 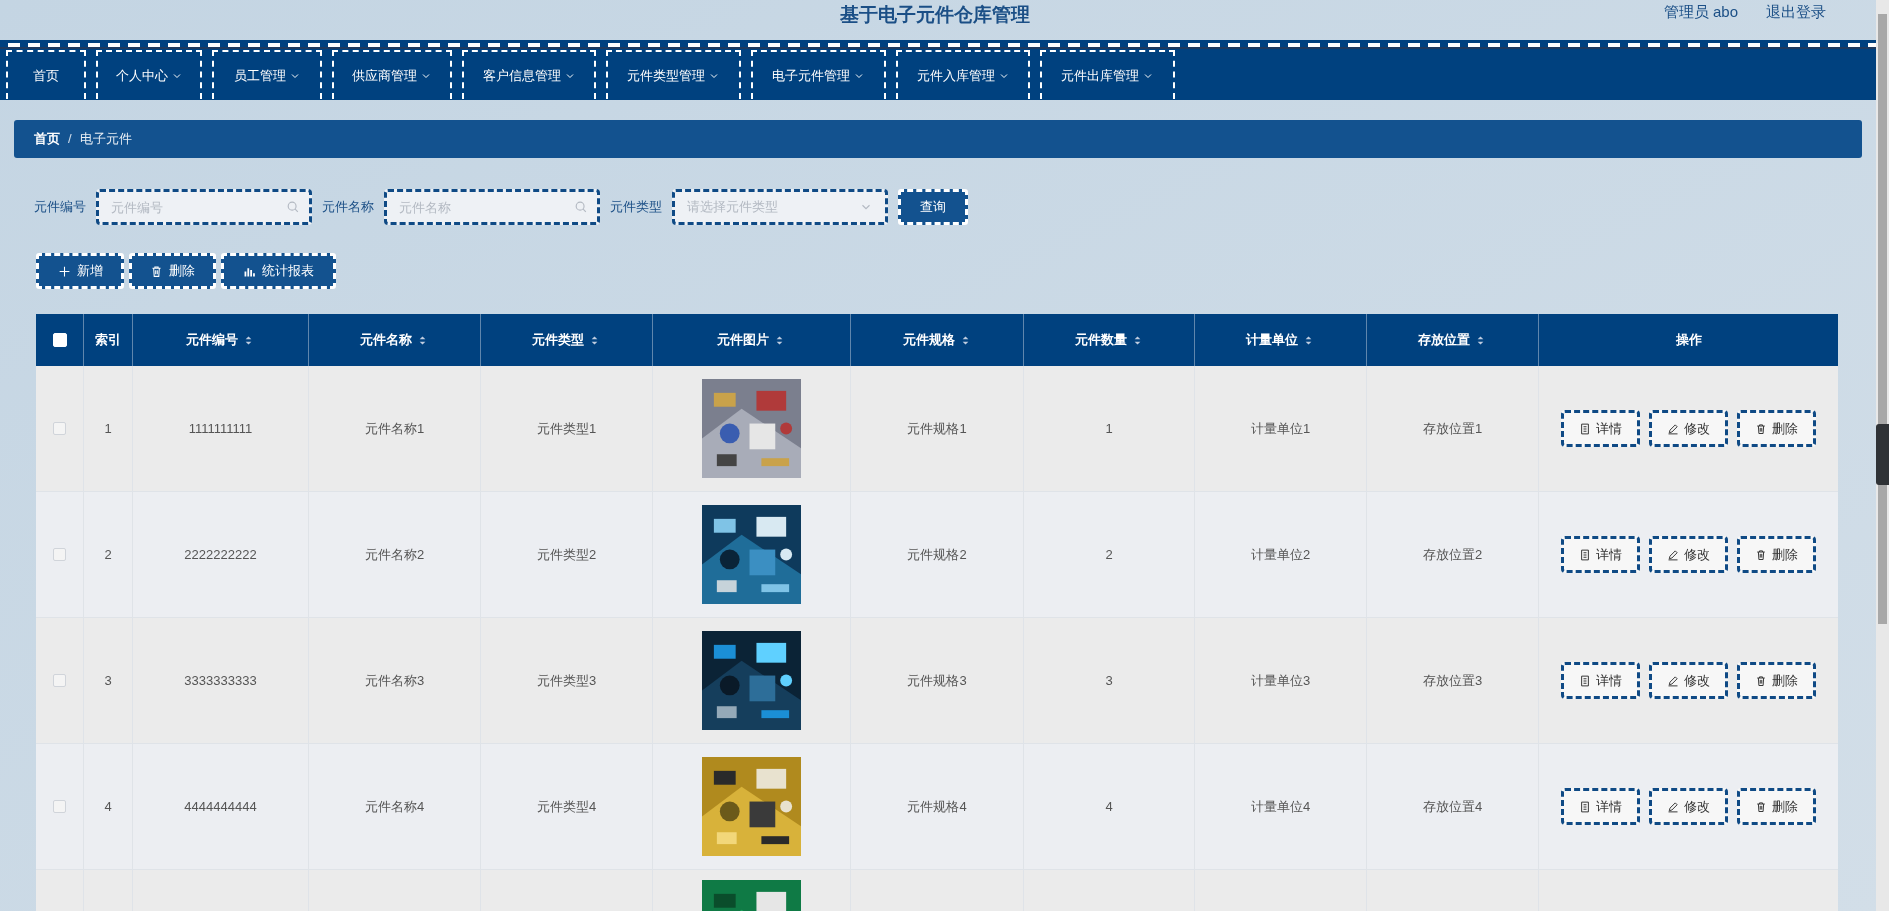 I want to click on add-button: 新增, so click(x=80, y=271).